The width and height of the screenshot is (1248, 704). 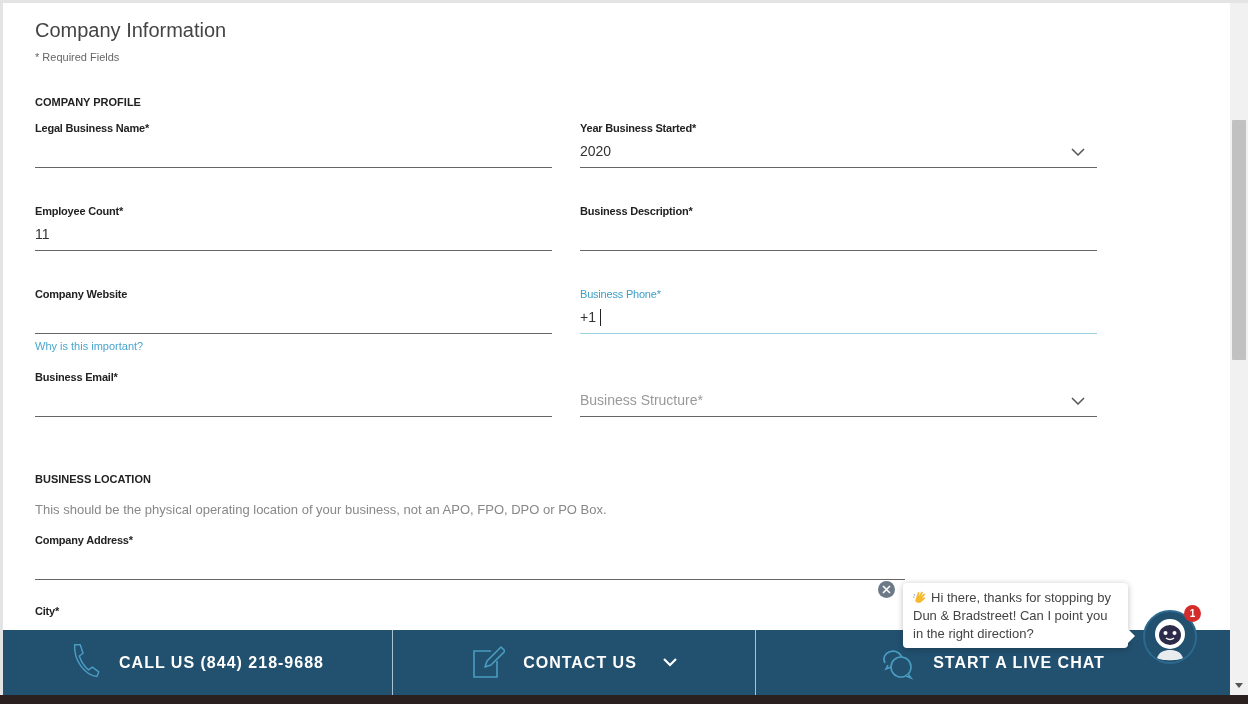 What do you see at coordinates (78, 57) in the screenshot?
I see `required-note: * Required Fields` at bounding box center [78, 57].